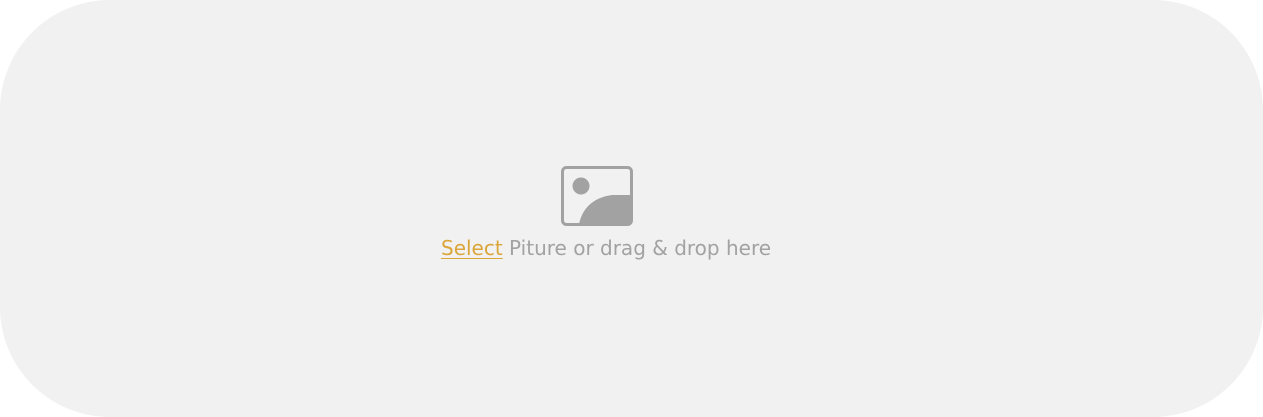 The height and width of the screenshot is (417, 1263). What do you see at coordinates (472, 248) in the screenshot?
I see `select-link: Select` at bounding box center [472, 248].